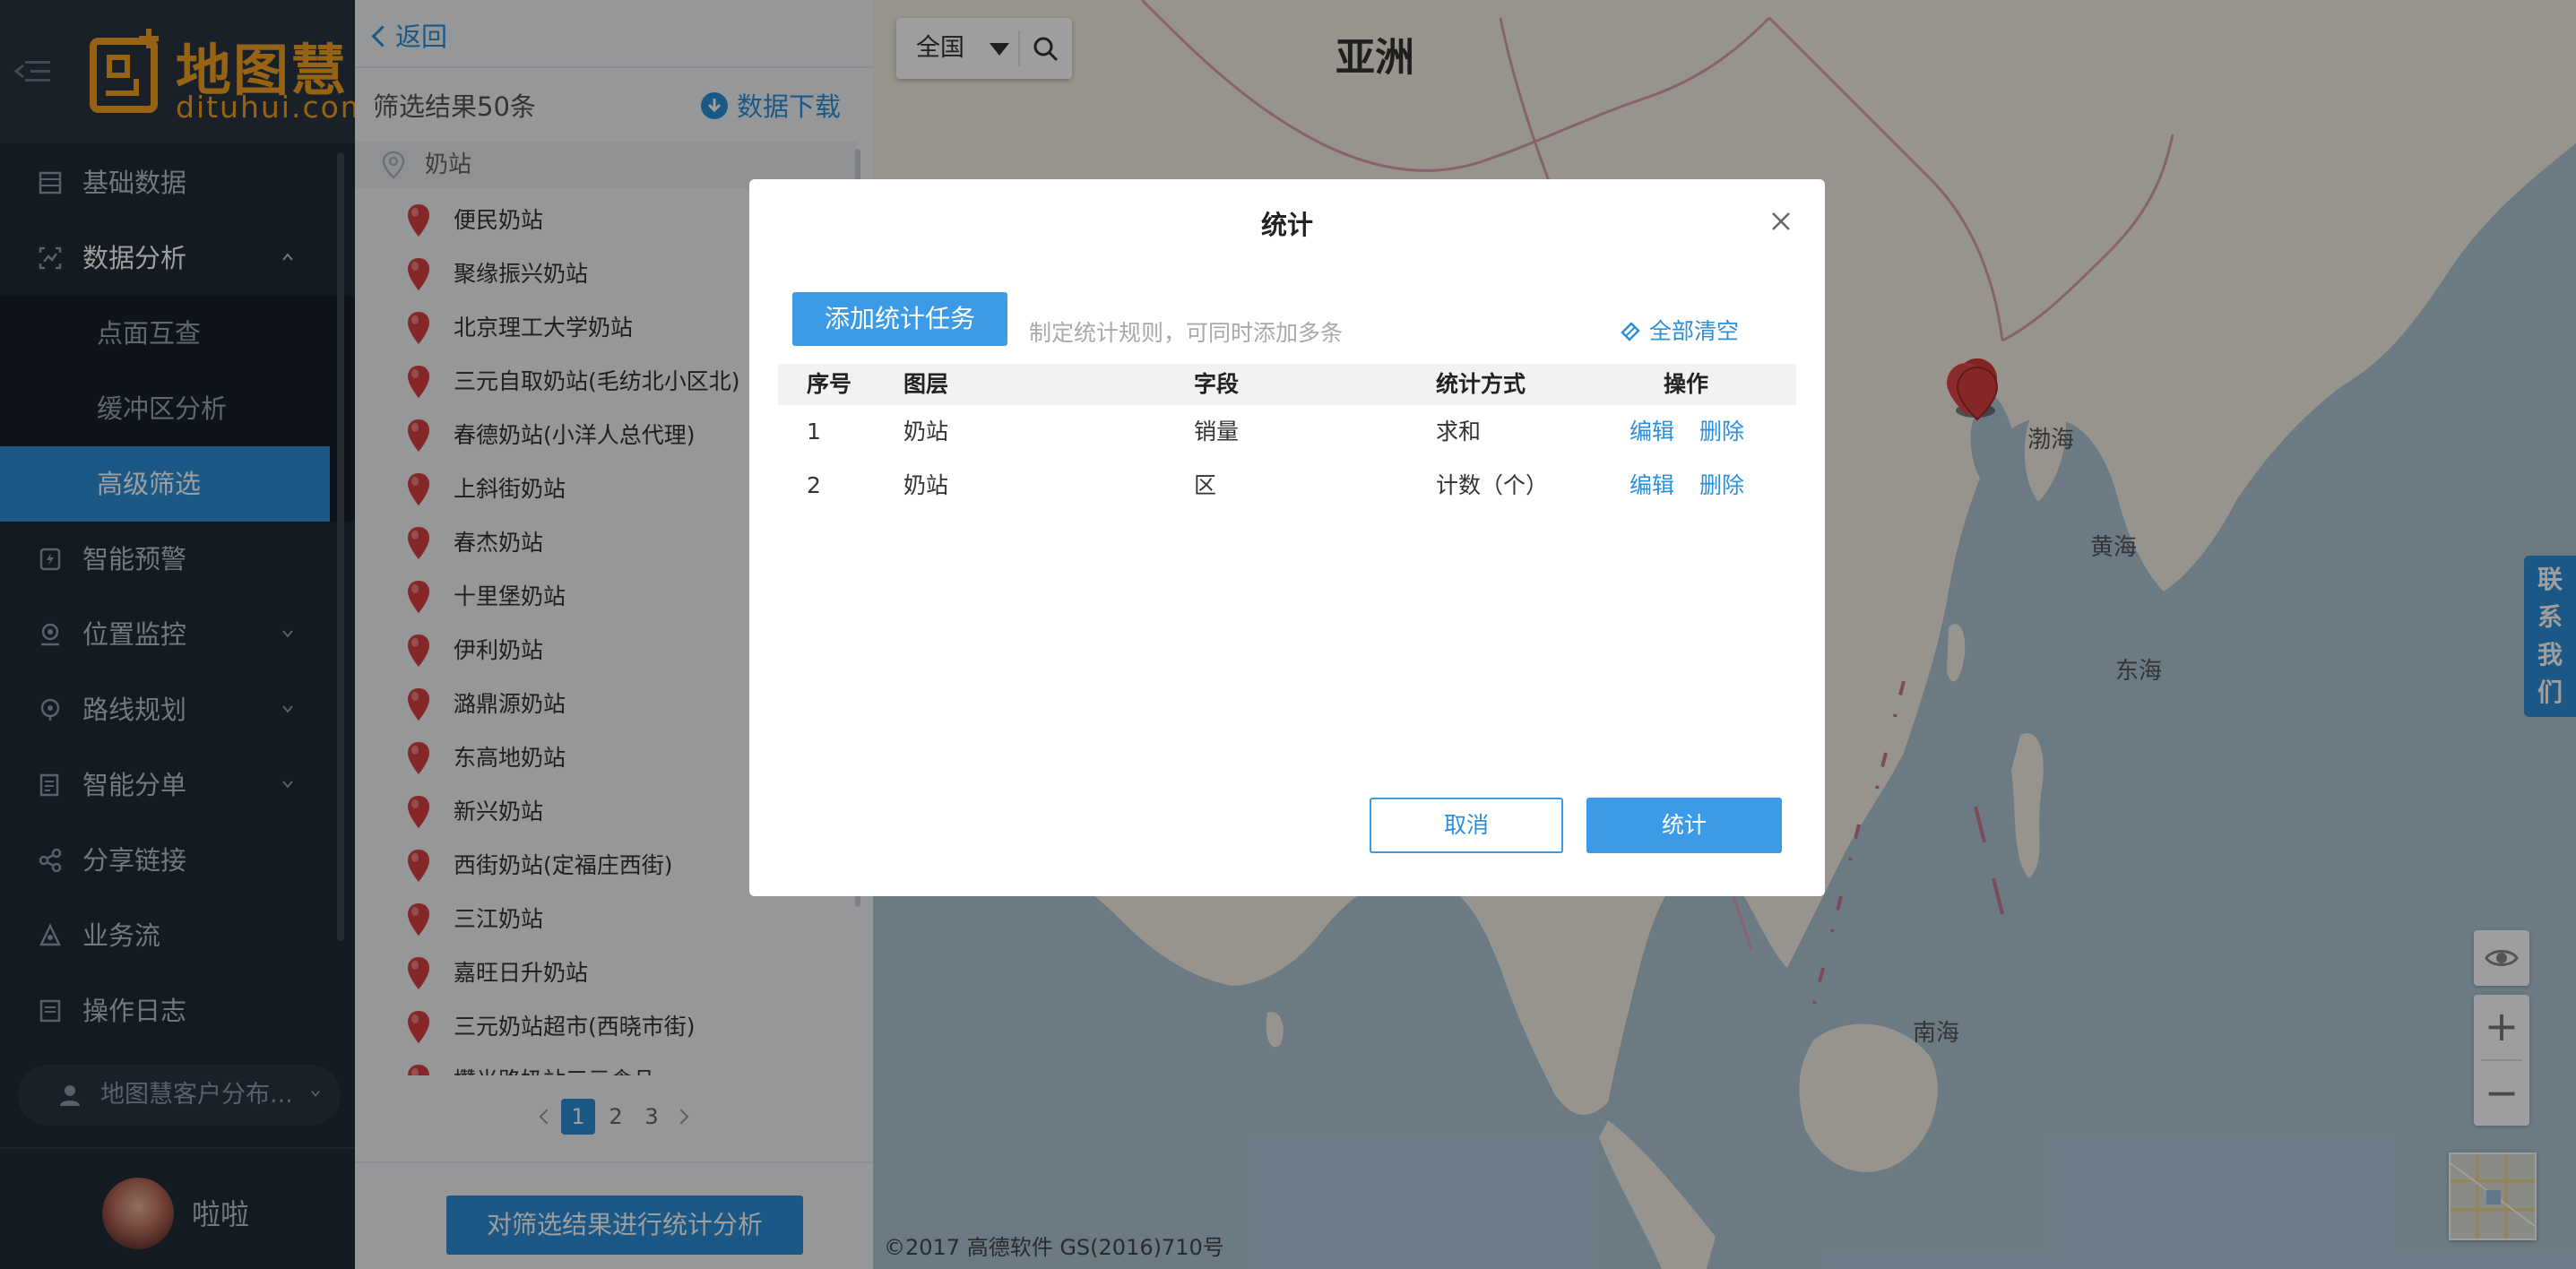  What do you see at coordinates (814, 485) in the screenshot?
I see `cell-index: 2` at bounding box center [814, 485].